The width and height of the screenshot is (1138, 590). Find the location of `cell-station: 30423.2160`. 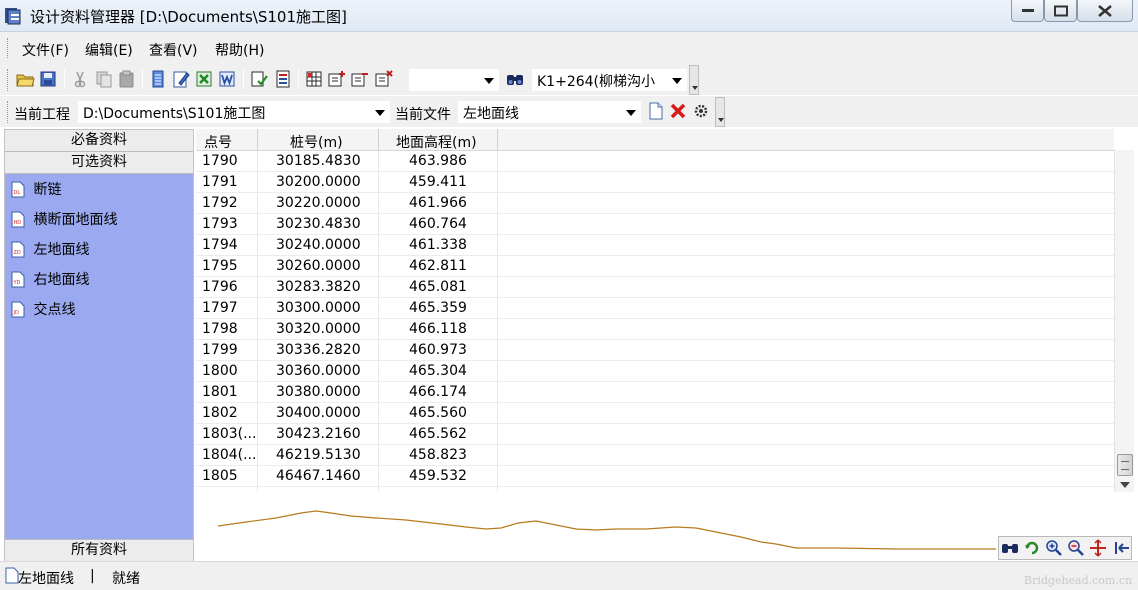

cell-station: 30423.2160 is located at coordinates (318, 434).